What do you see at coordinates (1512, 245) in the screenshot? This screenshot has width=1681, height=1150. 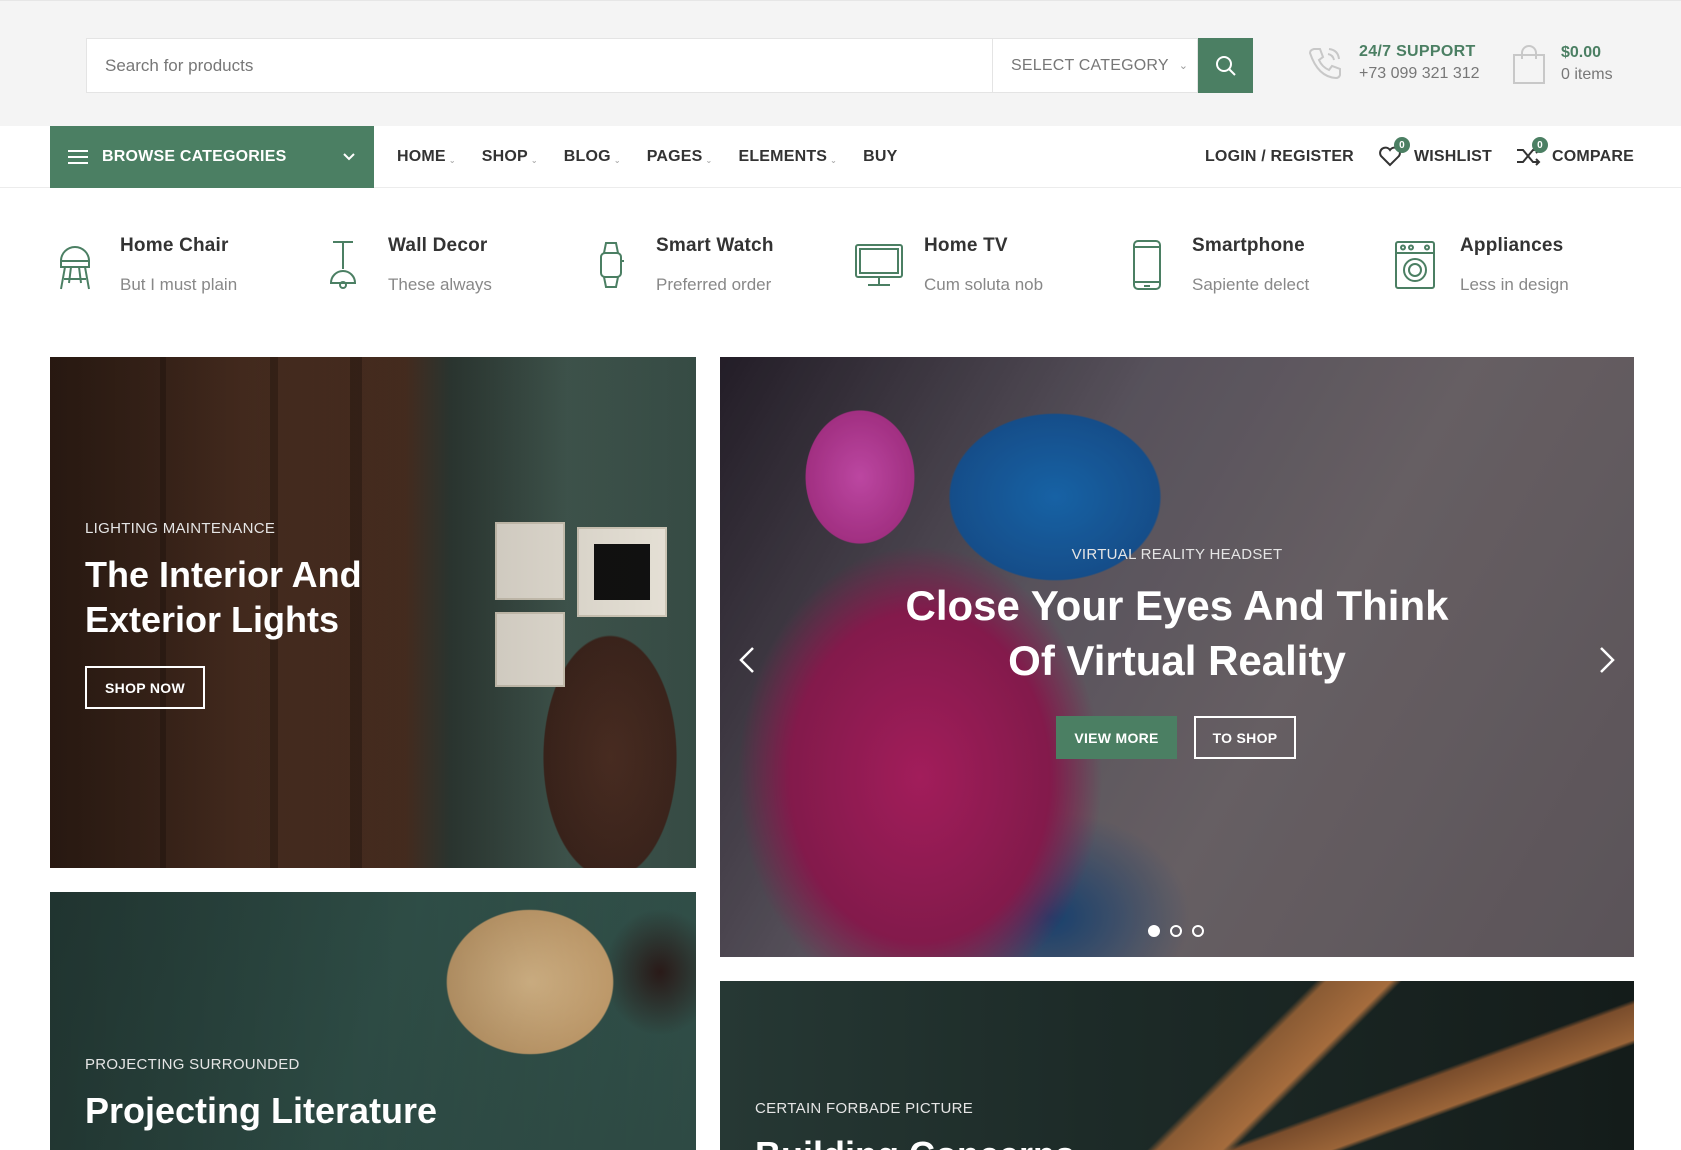 I see `category-title: Appliances` at bounding box center [1512, 245].